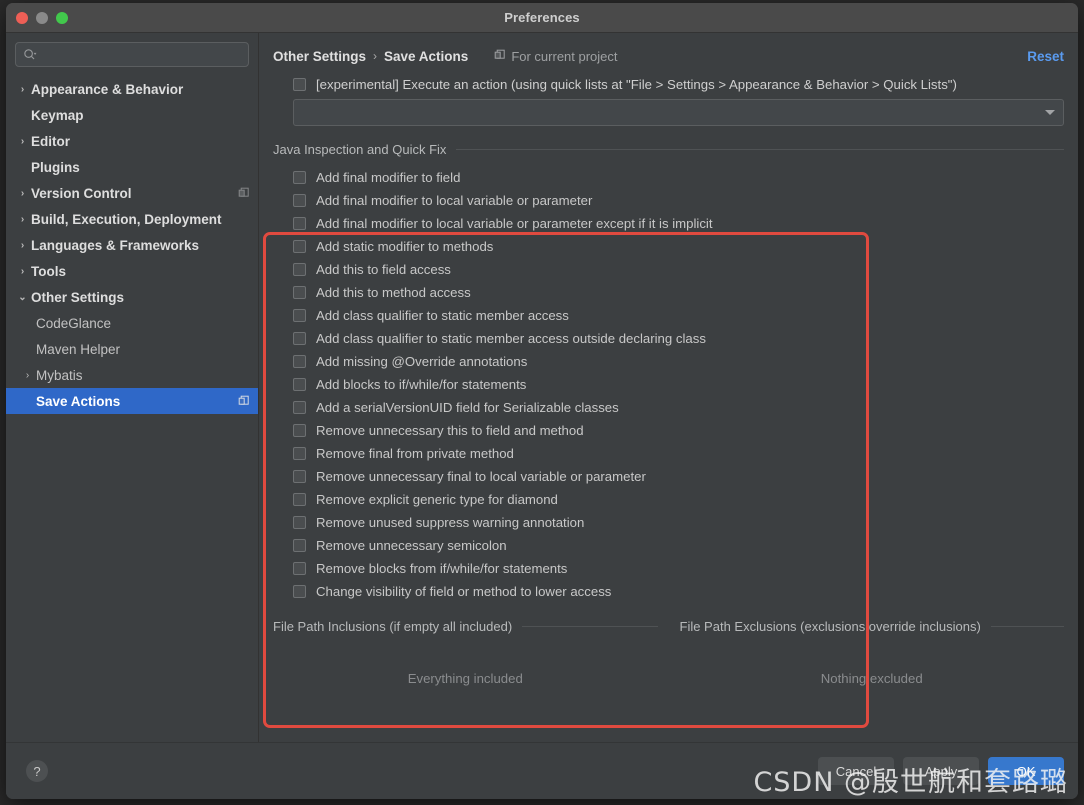 The image size is (1084, 805). I want to click on ok-button: OK, so click(1026, 771).